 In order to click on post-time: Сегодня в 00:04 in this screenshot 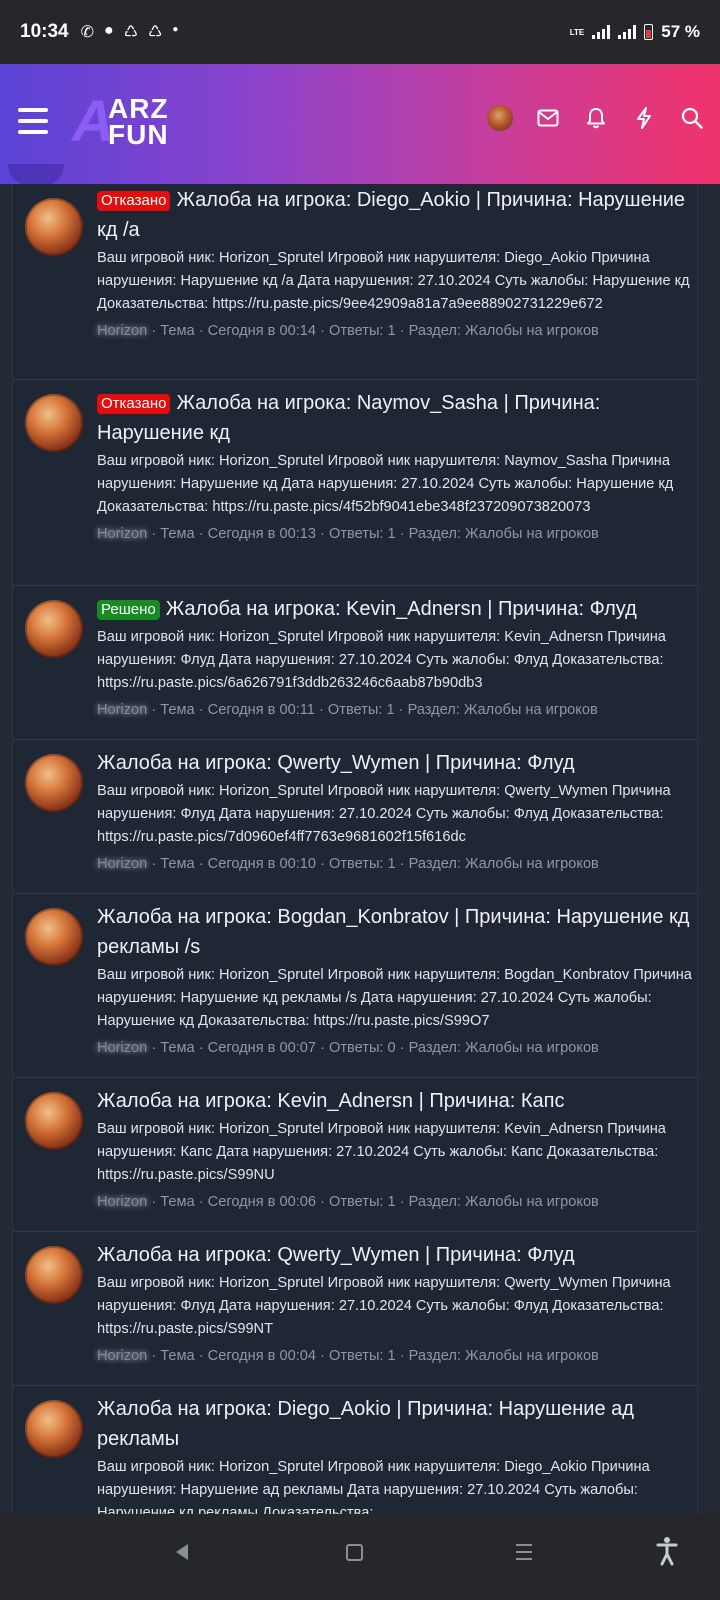, I will do `click(261, 1356)`.